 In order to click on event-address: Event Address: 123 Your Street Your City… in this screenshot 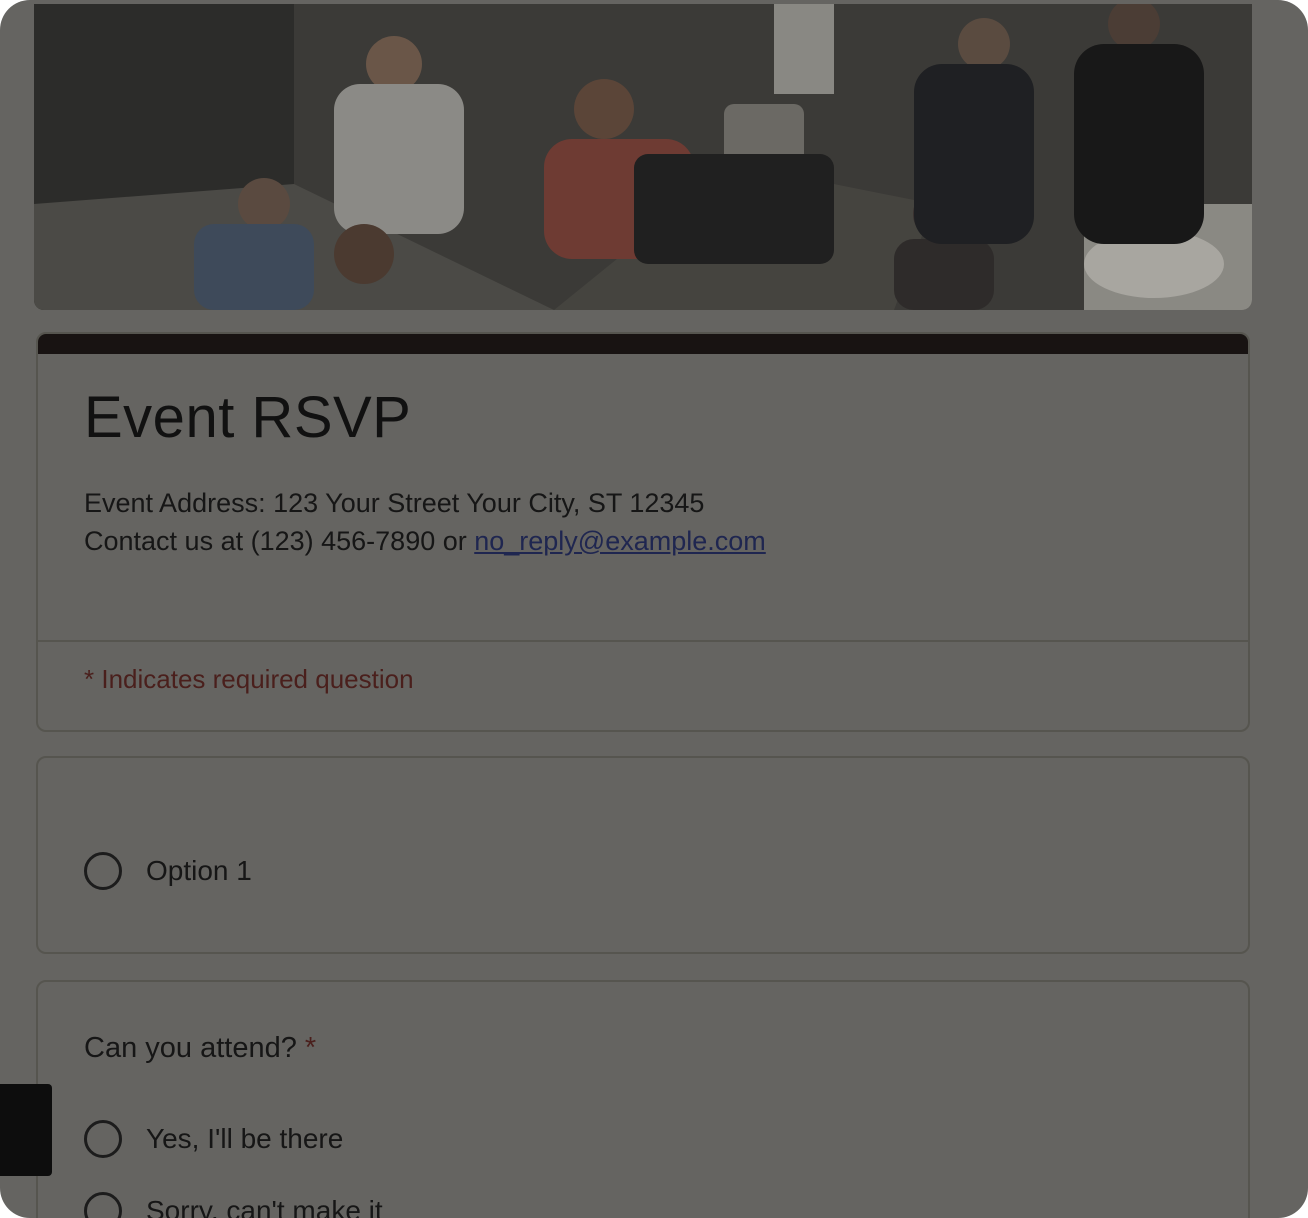, I will do `click(394, 503)`.